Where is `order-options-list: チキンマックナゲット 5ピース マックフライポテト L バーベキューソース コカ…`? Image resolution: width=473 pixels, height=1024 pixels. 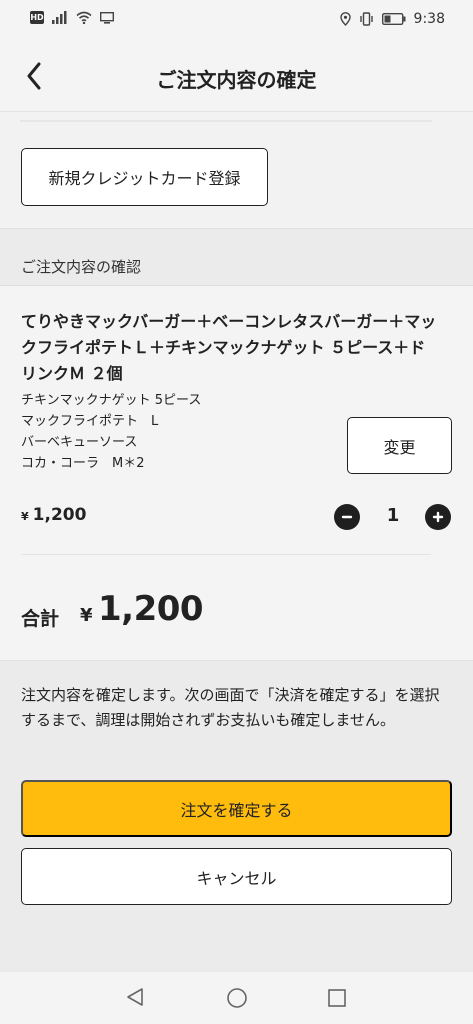
order-options-list: チキンマックナゲット 5ピース マックフライポテト L バーベキューソース コカ… is located at coordinates (111, 432).